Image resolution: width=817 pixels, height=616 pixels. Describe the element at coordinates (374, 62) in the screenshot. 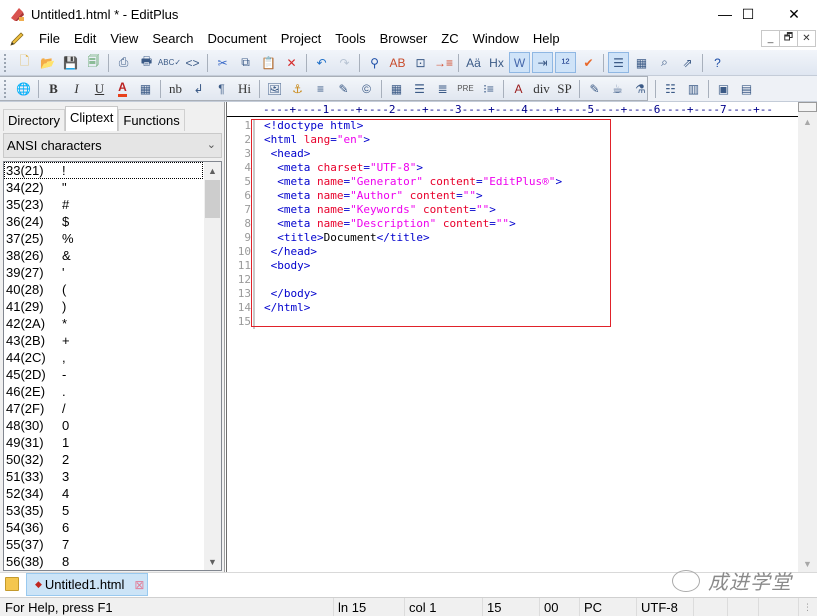

I see `find-button: ⚲` at that location.